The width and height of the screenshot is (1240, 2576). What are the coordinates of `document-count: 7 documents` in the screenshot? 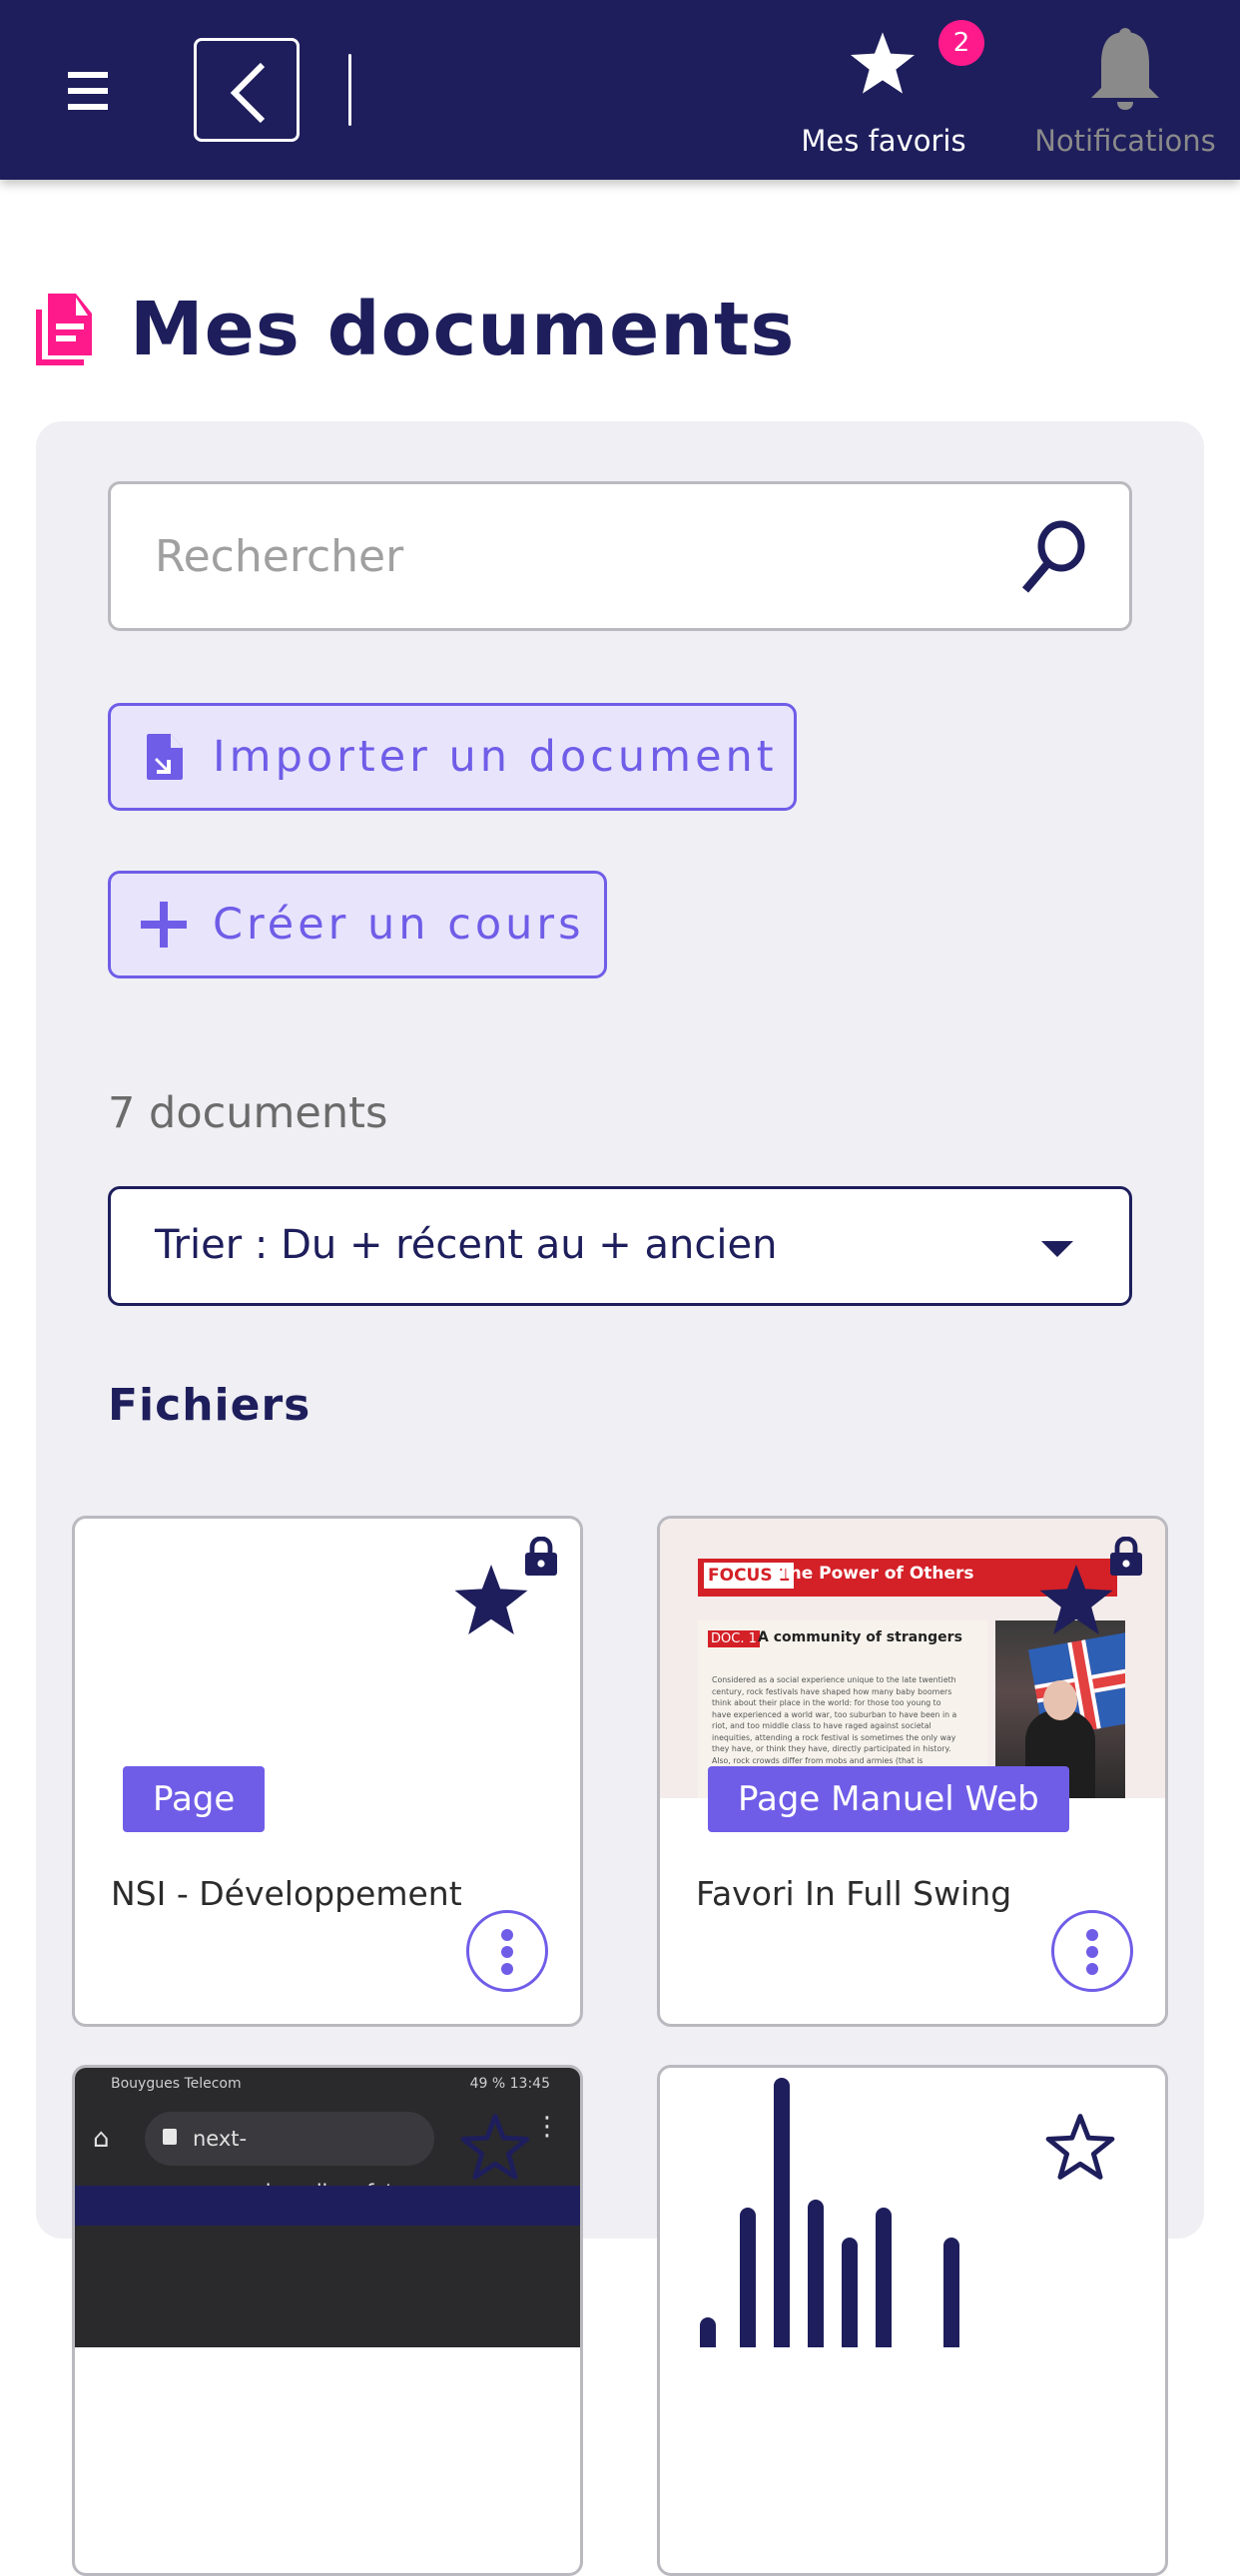 It's located at (248, 1113).